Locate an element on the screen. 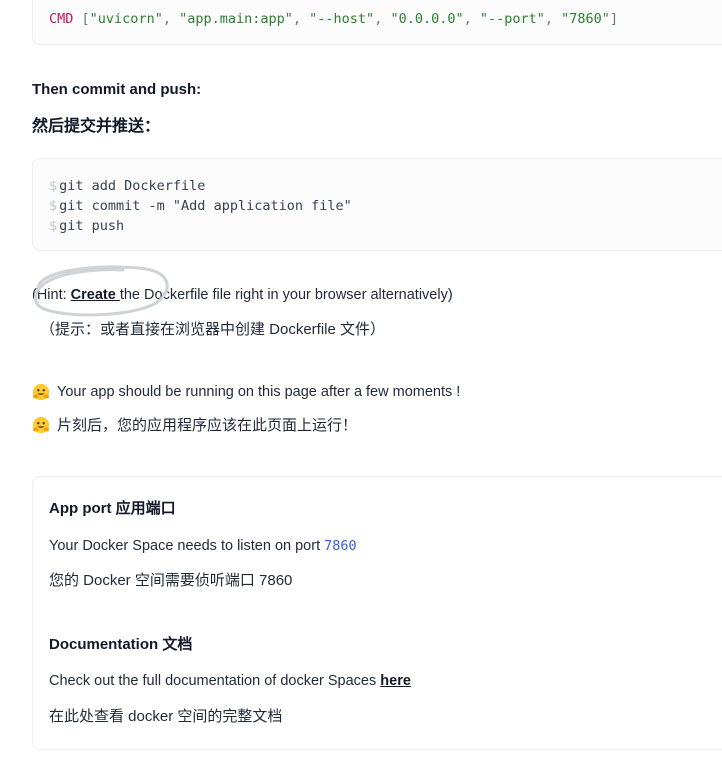 This screenshot has width=722, height=765. cmd-keyword: CMD is located at coordinates (61, 19).